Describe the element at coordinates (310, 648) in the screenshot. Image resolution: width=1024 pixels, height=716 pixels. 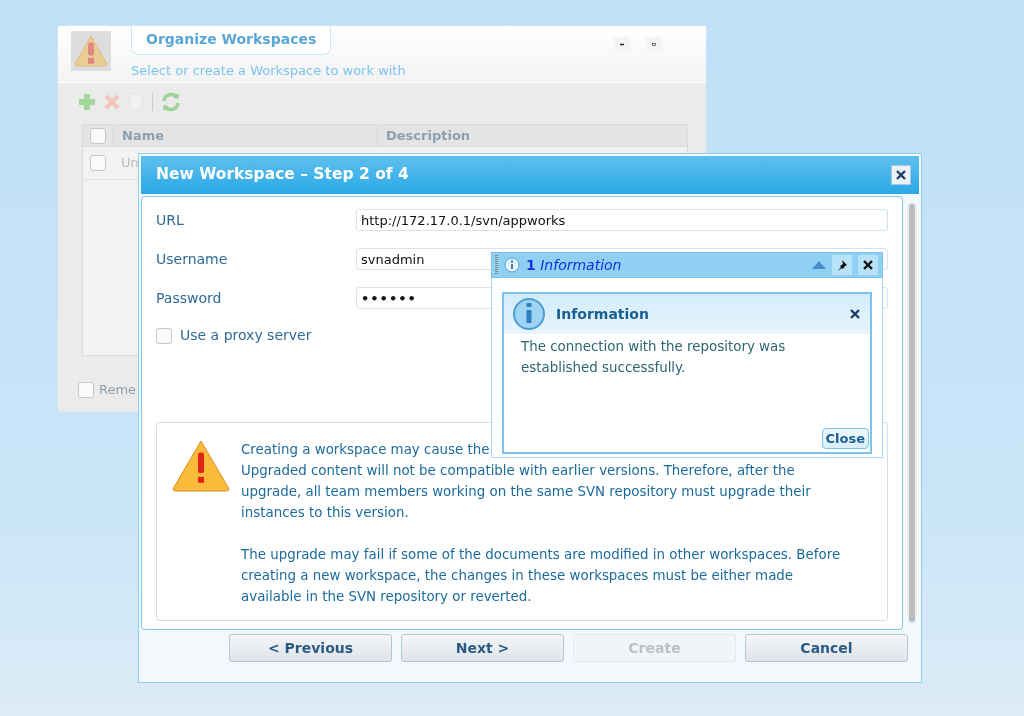
I see `wizard-button: < Previous` at that location.